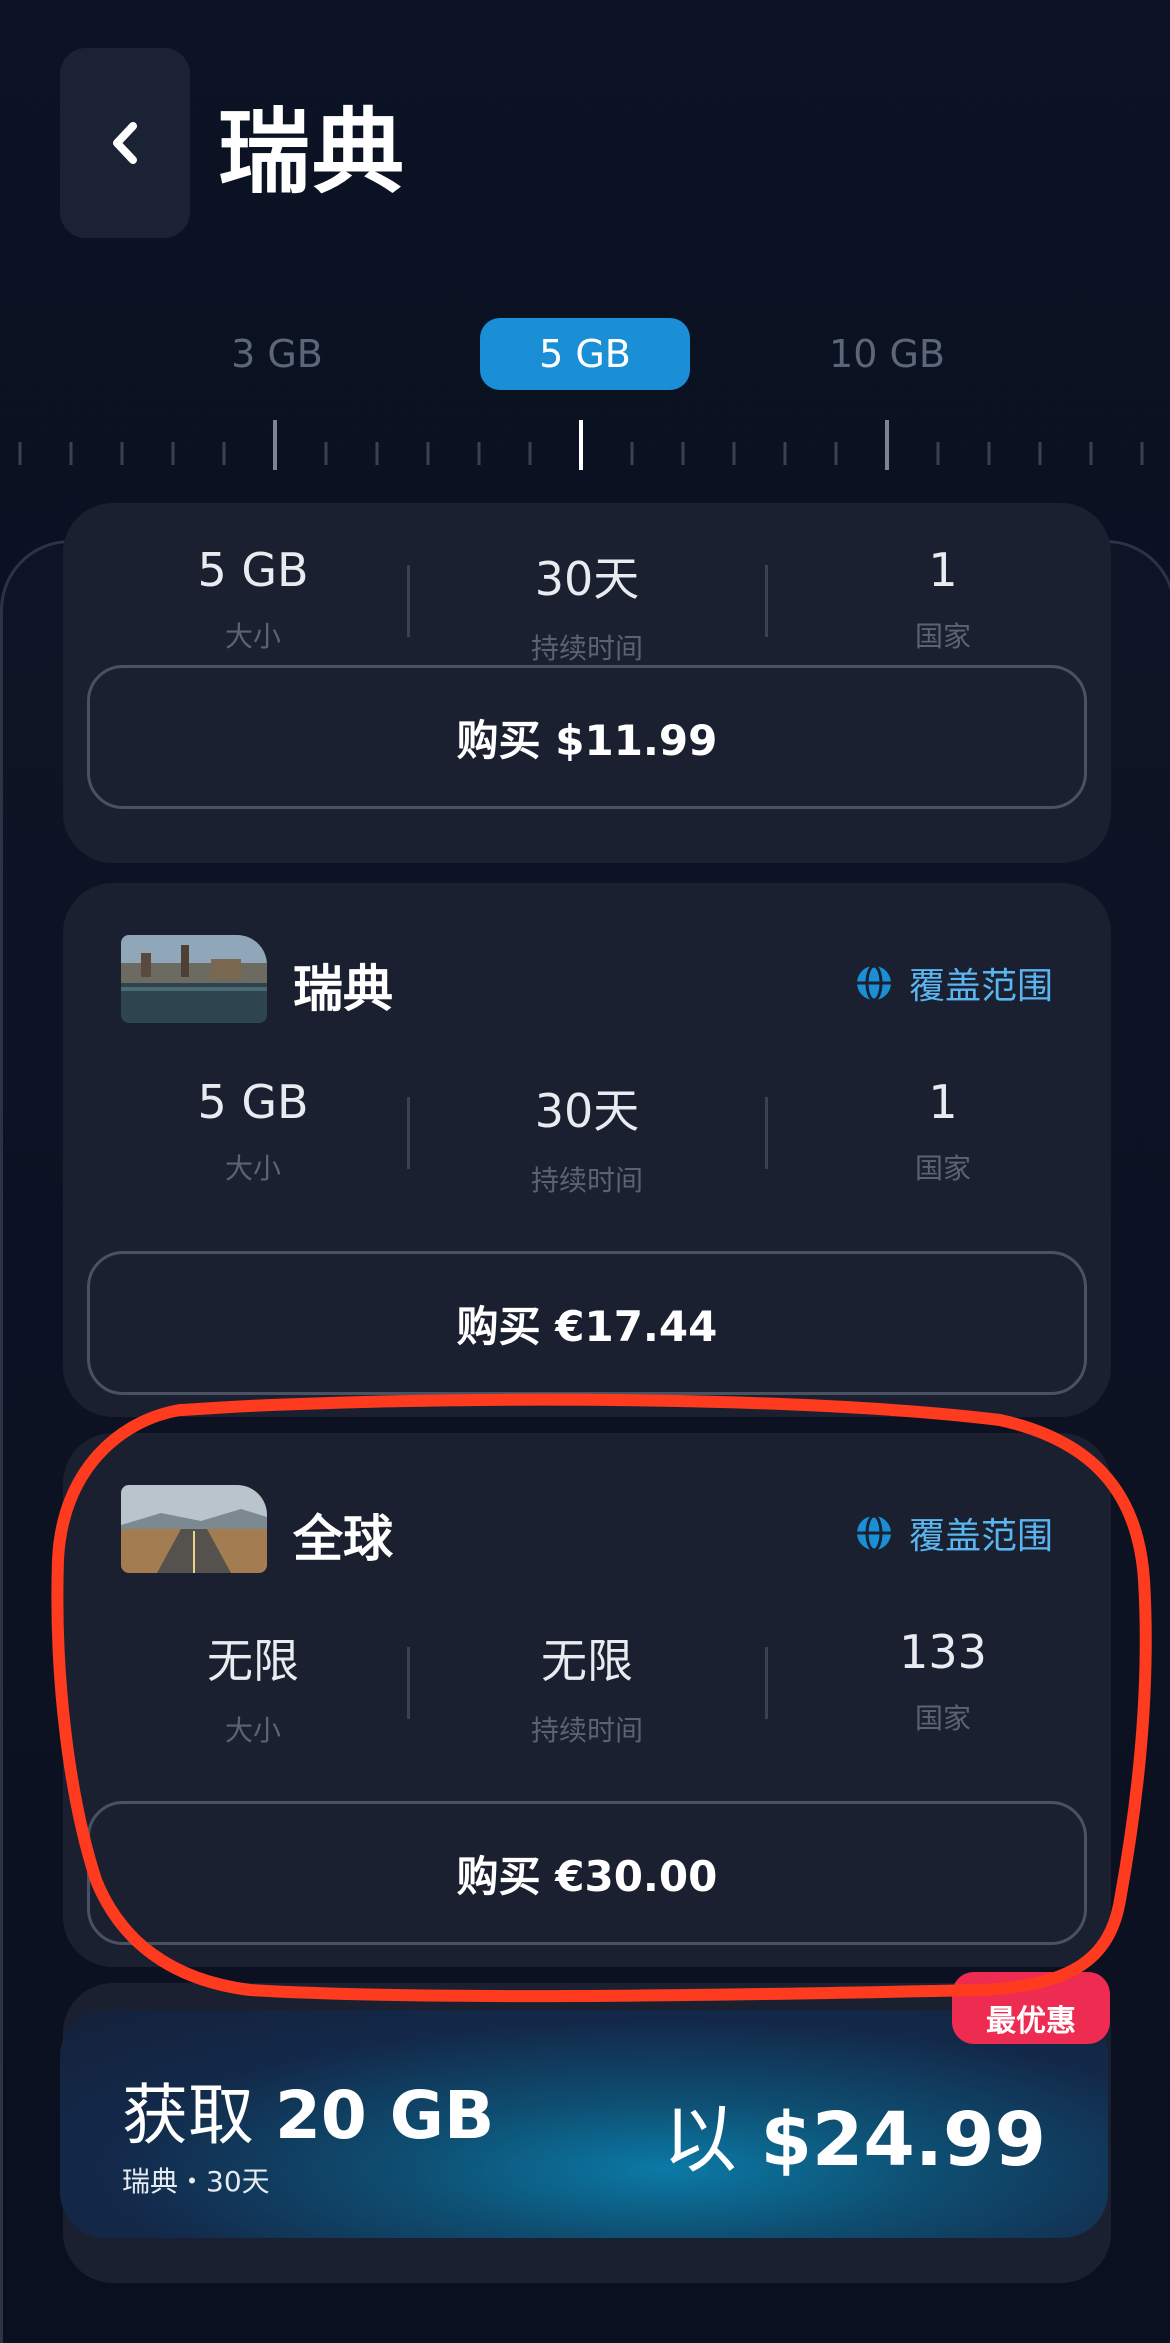 The image size is (1170, 2343). Describe the element at coordinates (584, 2124) in the screenshot. I see `promo-banner: 获取 20 GB 瑞典・30天 以 $24.99` at that location.